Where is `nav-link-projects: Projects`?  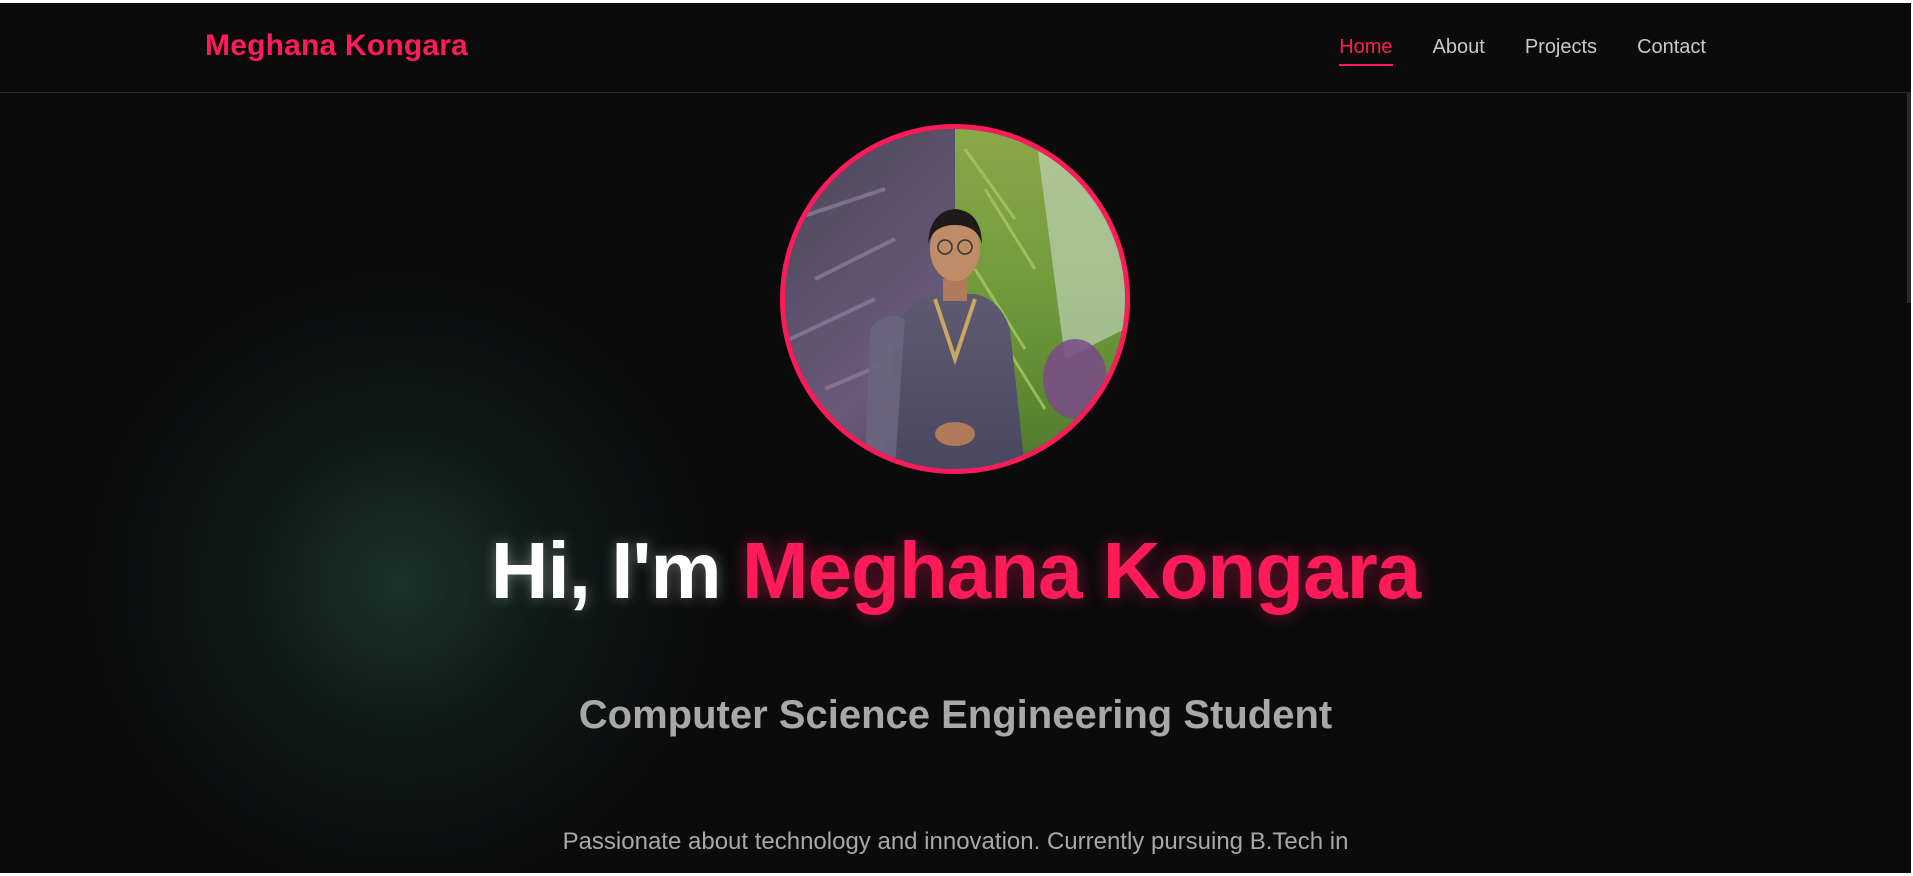 nav-link-projects: Projects is located at coordinates (1561, 51).